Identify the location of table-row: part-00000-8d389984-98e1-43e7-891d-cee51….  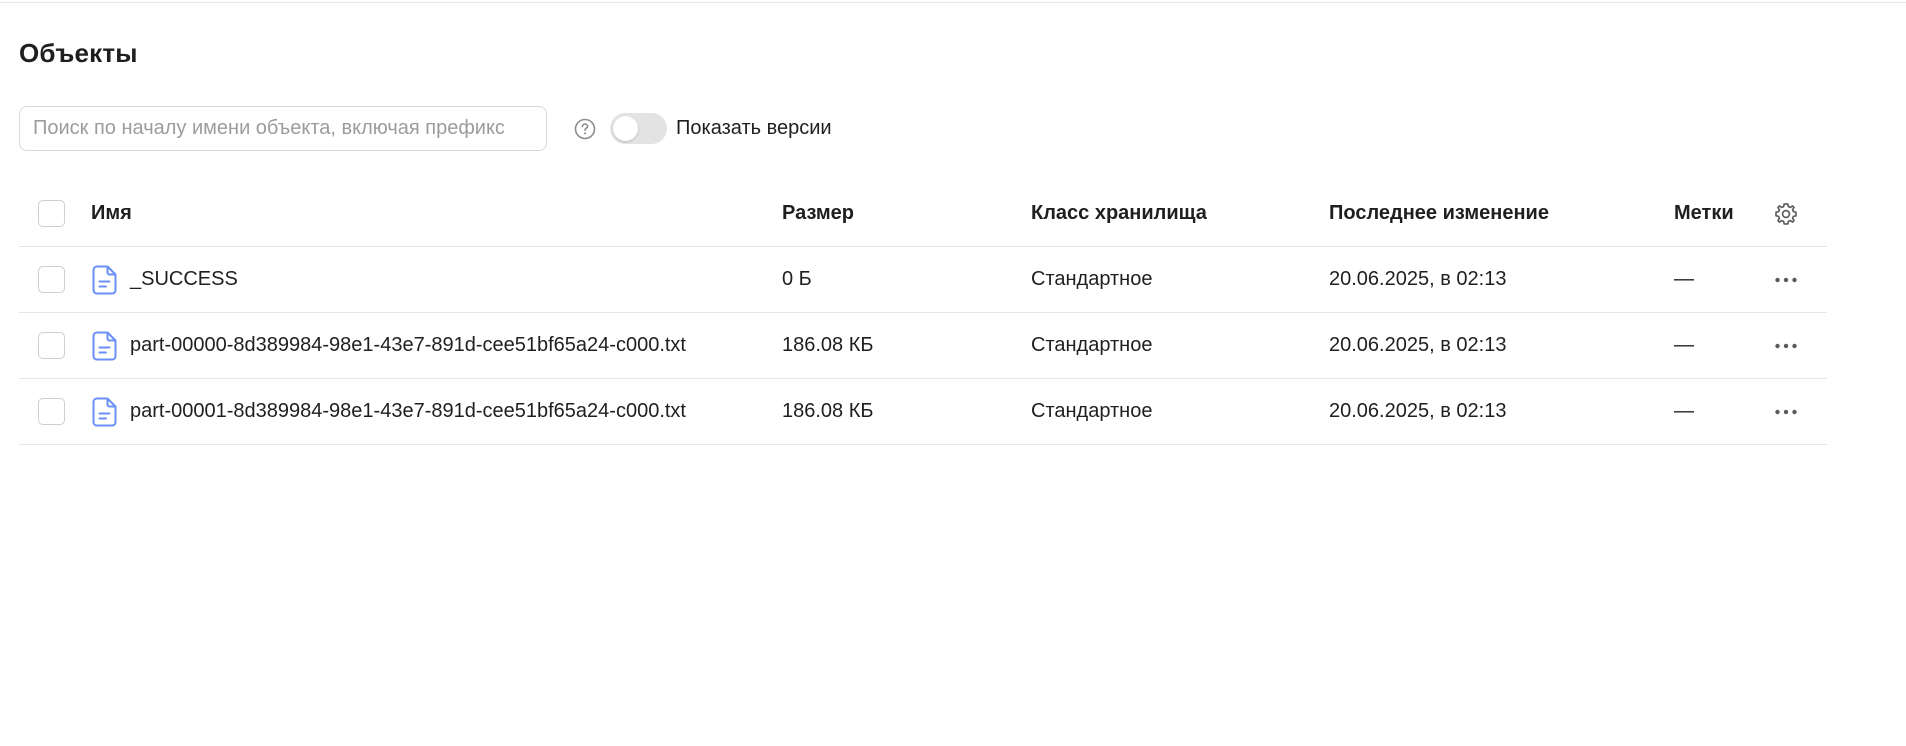
(923, 346).